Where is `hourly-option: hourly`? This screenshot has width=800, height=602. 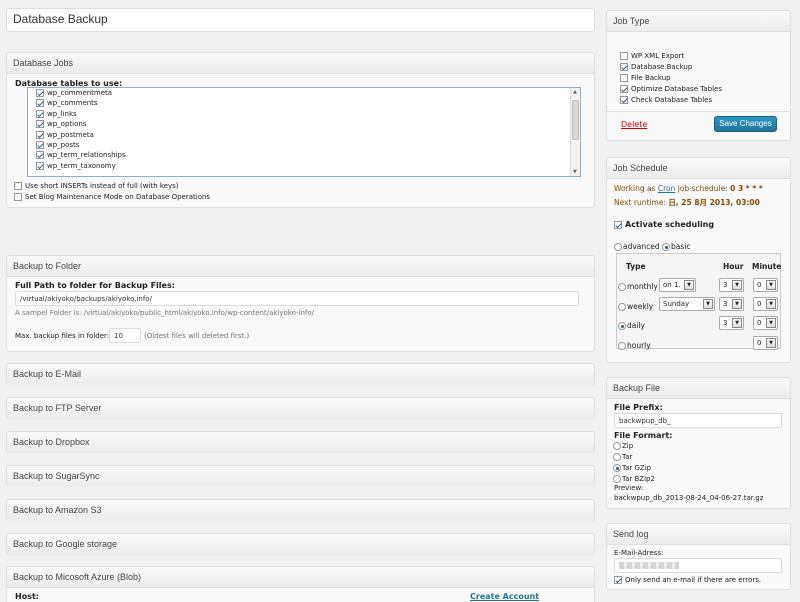 hourly-option: hourly is located at coordinates (634, 345).